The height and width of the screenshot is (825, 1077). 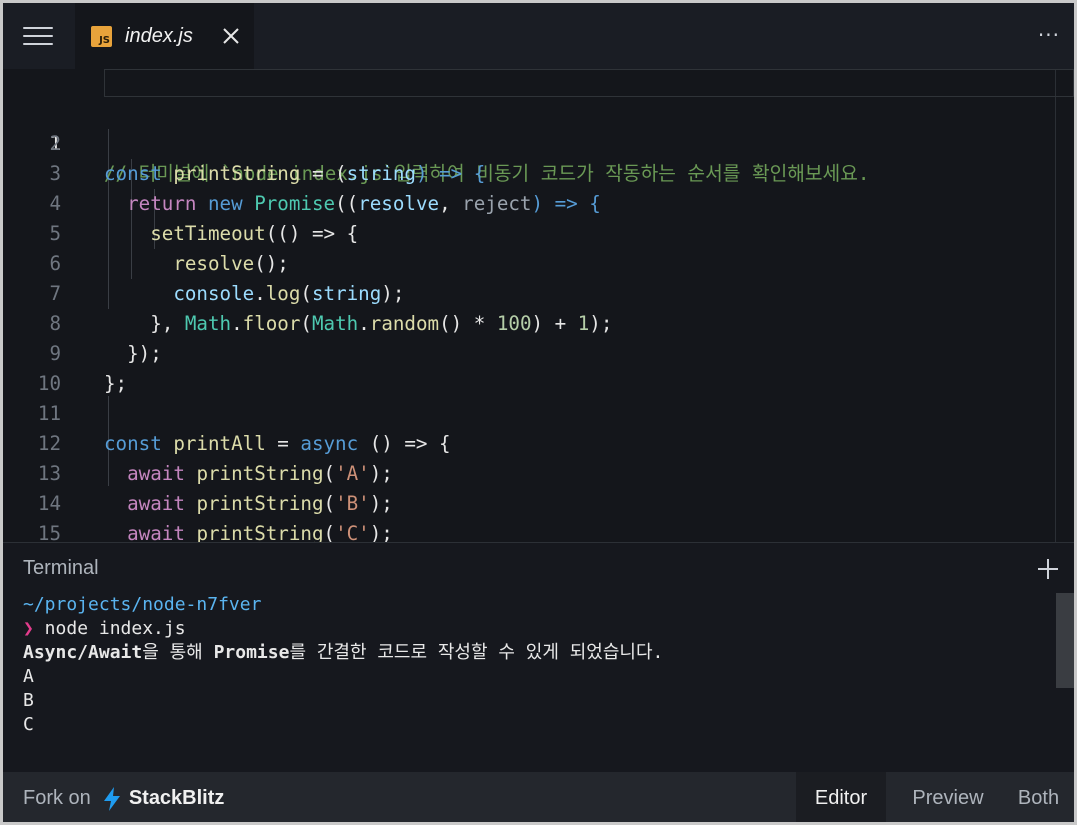 What do you see at coordinates (476, 652) in the screenshot?
I see `output-text: 를 간결한 코드로 작성할 수 있게 되었습니다.` at bounding box center [476, 652].